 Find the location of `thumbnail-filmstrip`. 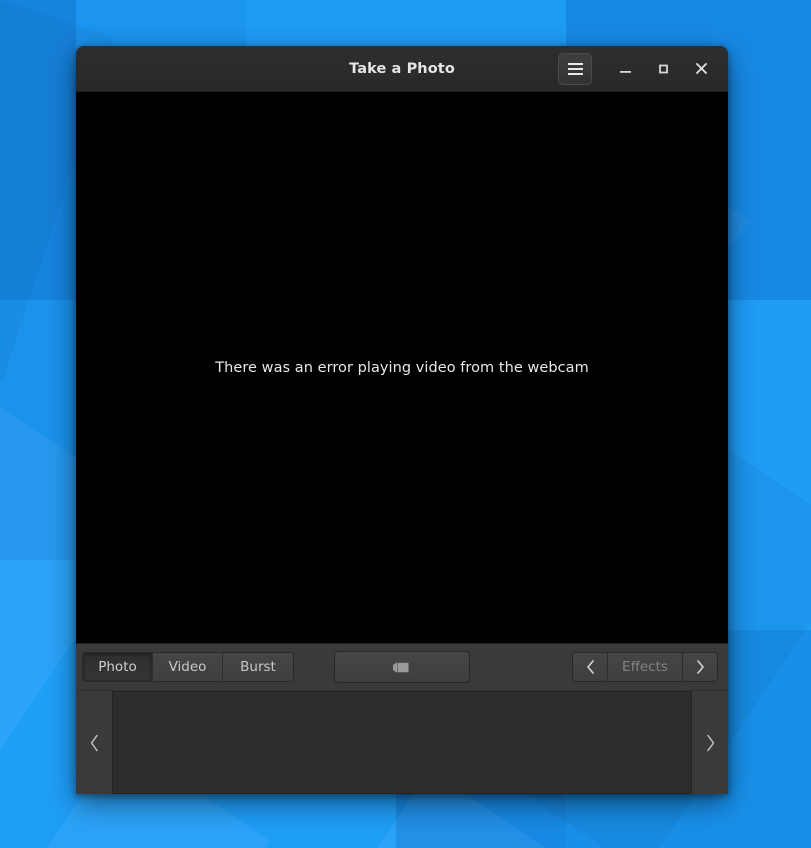

thumbnail-filmstrip is located at coordinates (402, 742).